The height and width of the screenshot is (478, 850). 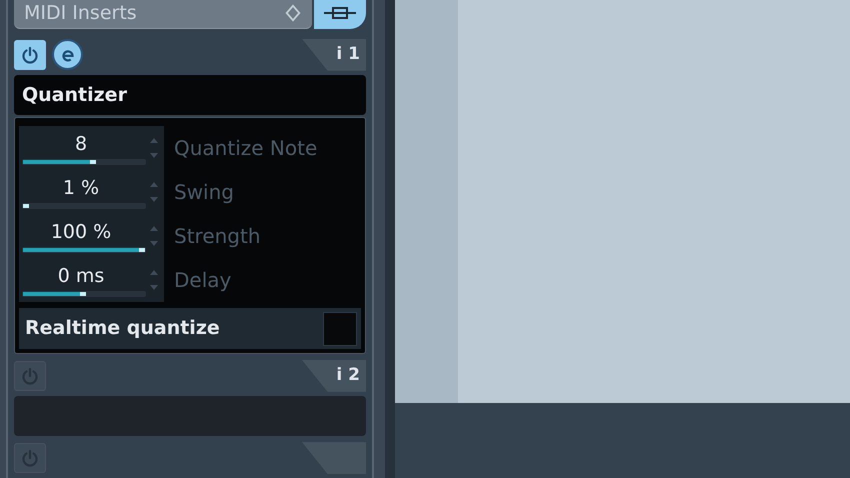 I want to click on routing-button, so click(x=340, y=14).